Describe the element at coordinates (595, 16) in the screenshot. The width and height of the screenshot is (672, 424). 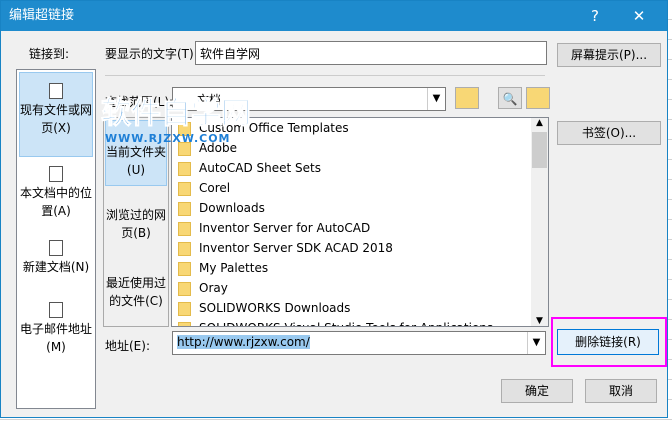
I see `help-button: ?` at that location.